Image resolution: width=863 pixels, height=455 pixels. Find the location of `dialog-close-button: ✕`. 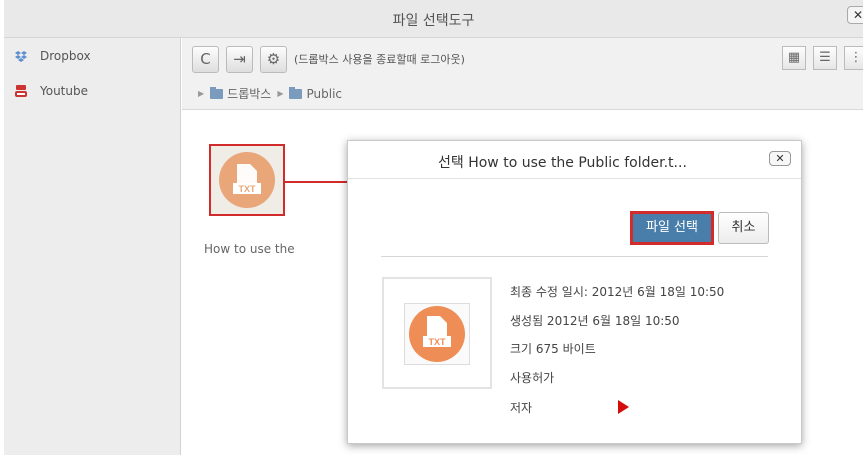

dialog-close-button: ✕ is located at coordinates (780, 158).